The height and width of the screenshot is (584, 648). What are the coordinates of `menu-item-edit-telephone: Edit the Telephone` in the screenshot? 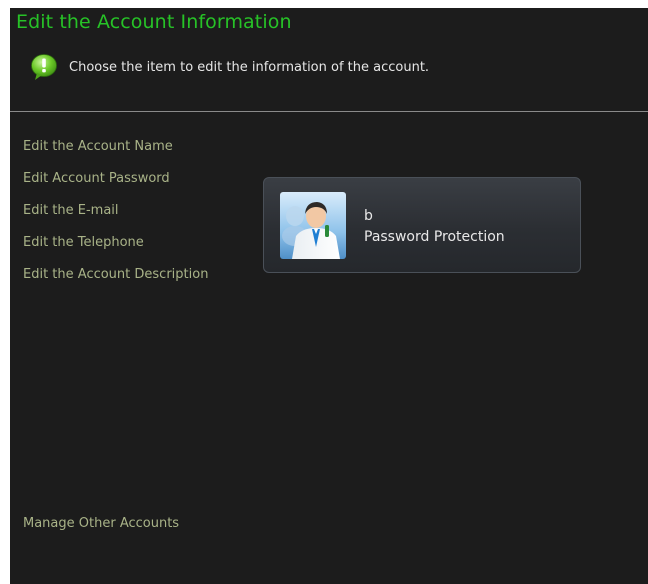 It's located at (115, 250).